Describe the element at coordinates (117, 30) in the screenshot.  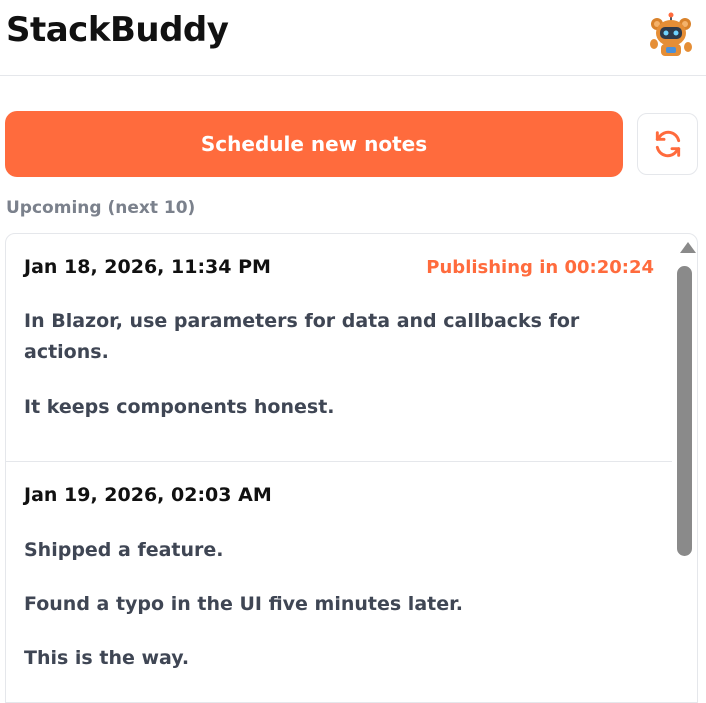
I see `app-title: StackBuddy` at that location.